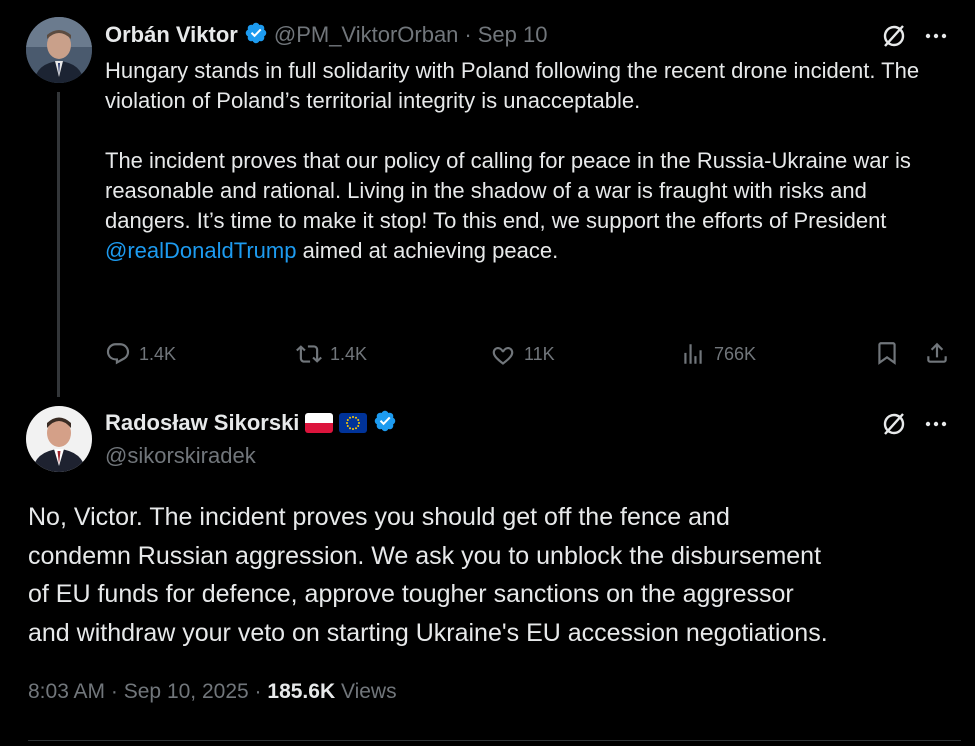 The image size is (975, 746). Describe the element at coordinates (887, 355) in the screenshot. I see `bookmark-icon` at that location.